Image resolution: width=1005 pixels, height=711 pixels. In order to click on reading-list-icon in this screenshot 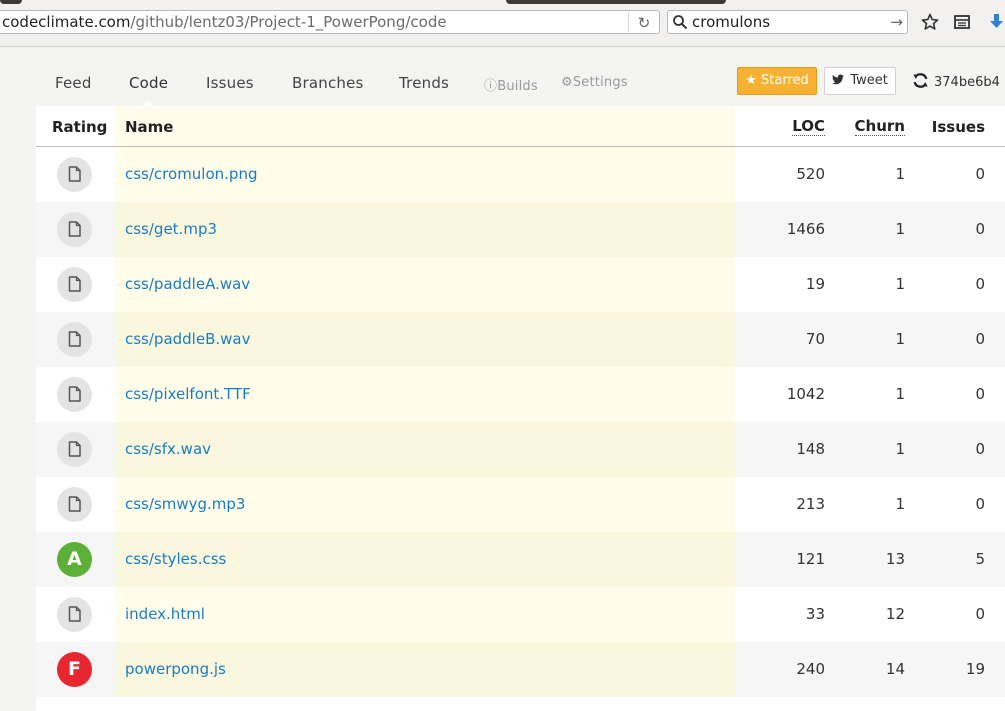, I will do `click(962, 22)`.